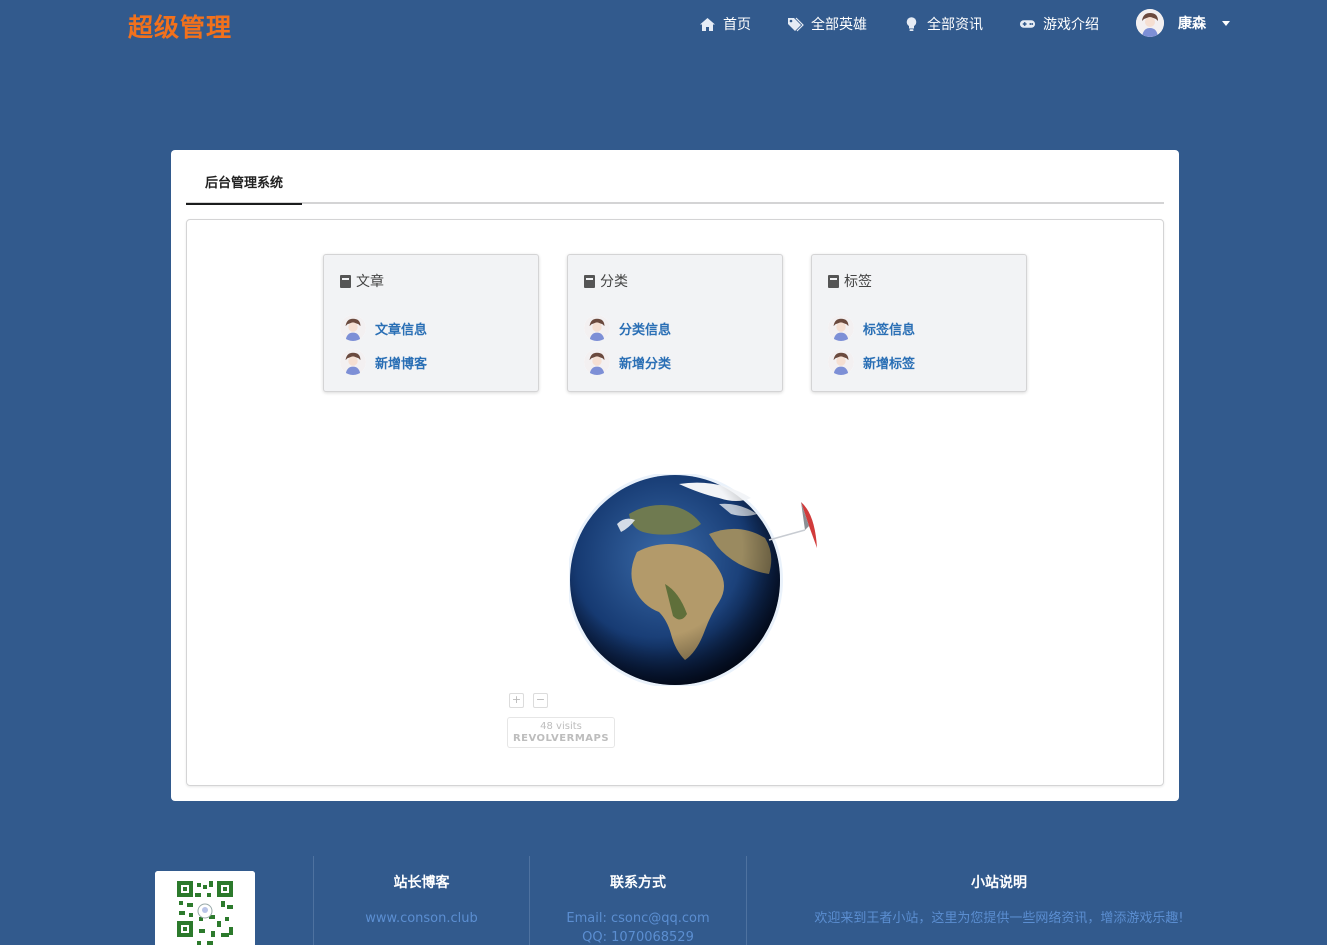  Describe the element at coordinates (370, 282) in the screenshot. I see `card-title: 文章` at that location.